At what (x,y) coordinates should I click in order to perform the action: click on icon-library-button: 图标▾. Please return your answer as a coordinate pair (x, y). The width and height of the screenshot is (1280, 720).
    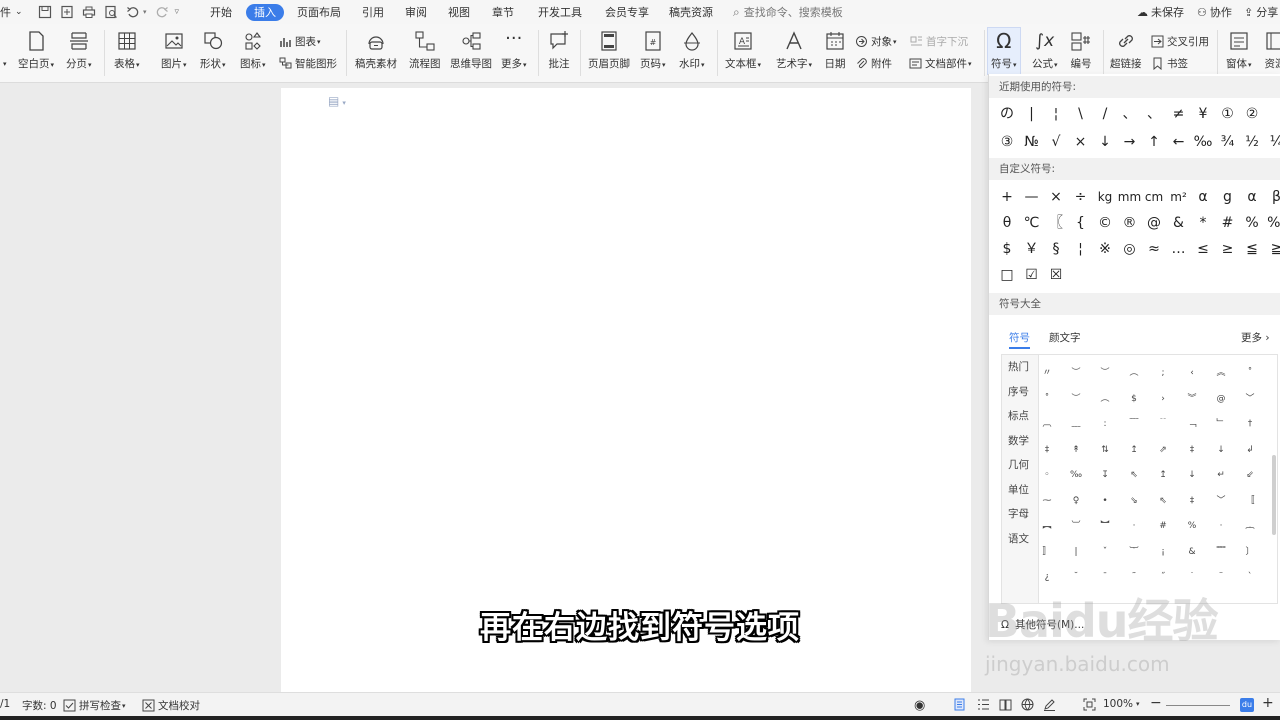
    Looking at the image, I should click on (253, 50).